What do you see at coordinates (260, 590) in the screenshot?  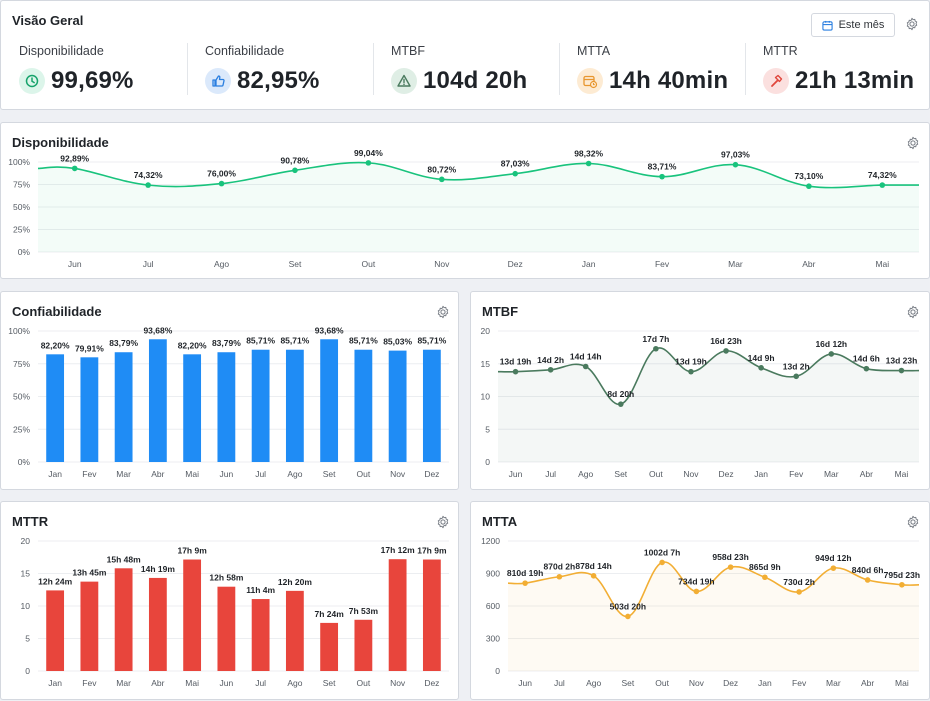 I see `data-label: 11h 4m` at bounding box center [260, 590].